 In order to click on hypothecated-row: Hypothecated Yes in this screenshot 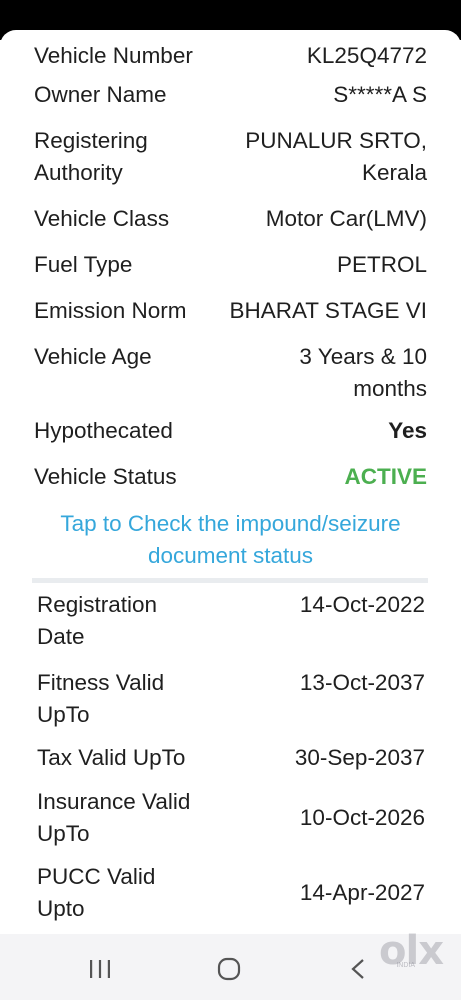, I will do `click(230, 431)`.